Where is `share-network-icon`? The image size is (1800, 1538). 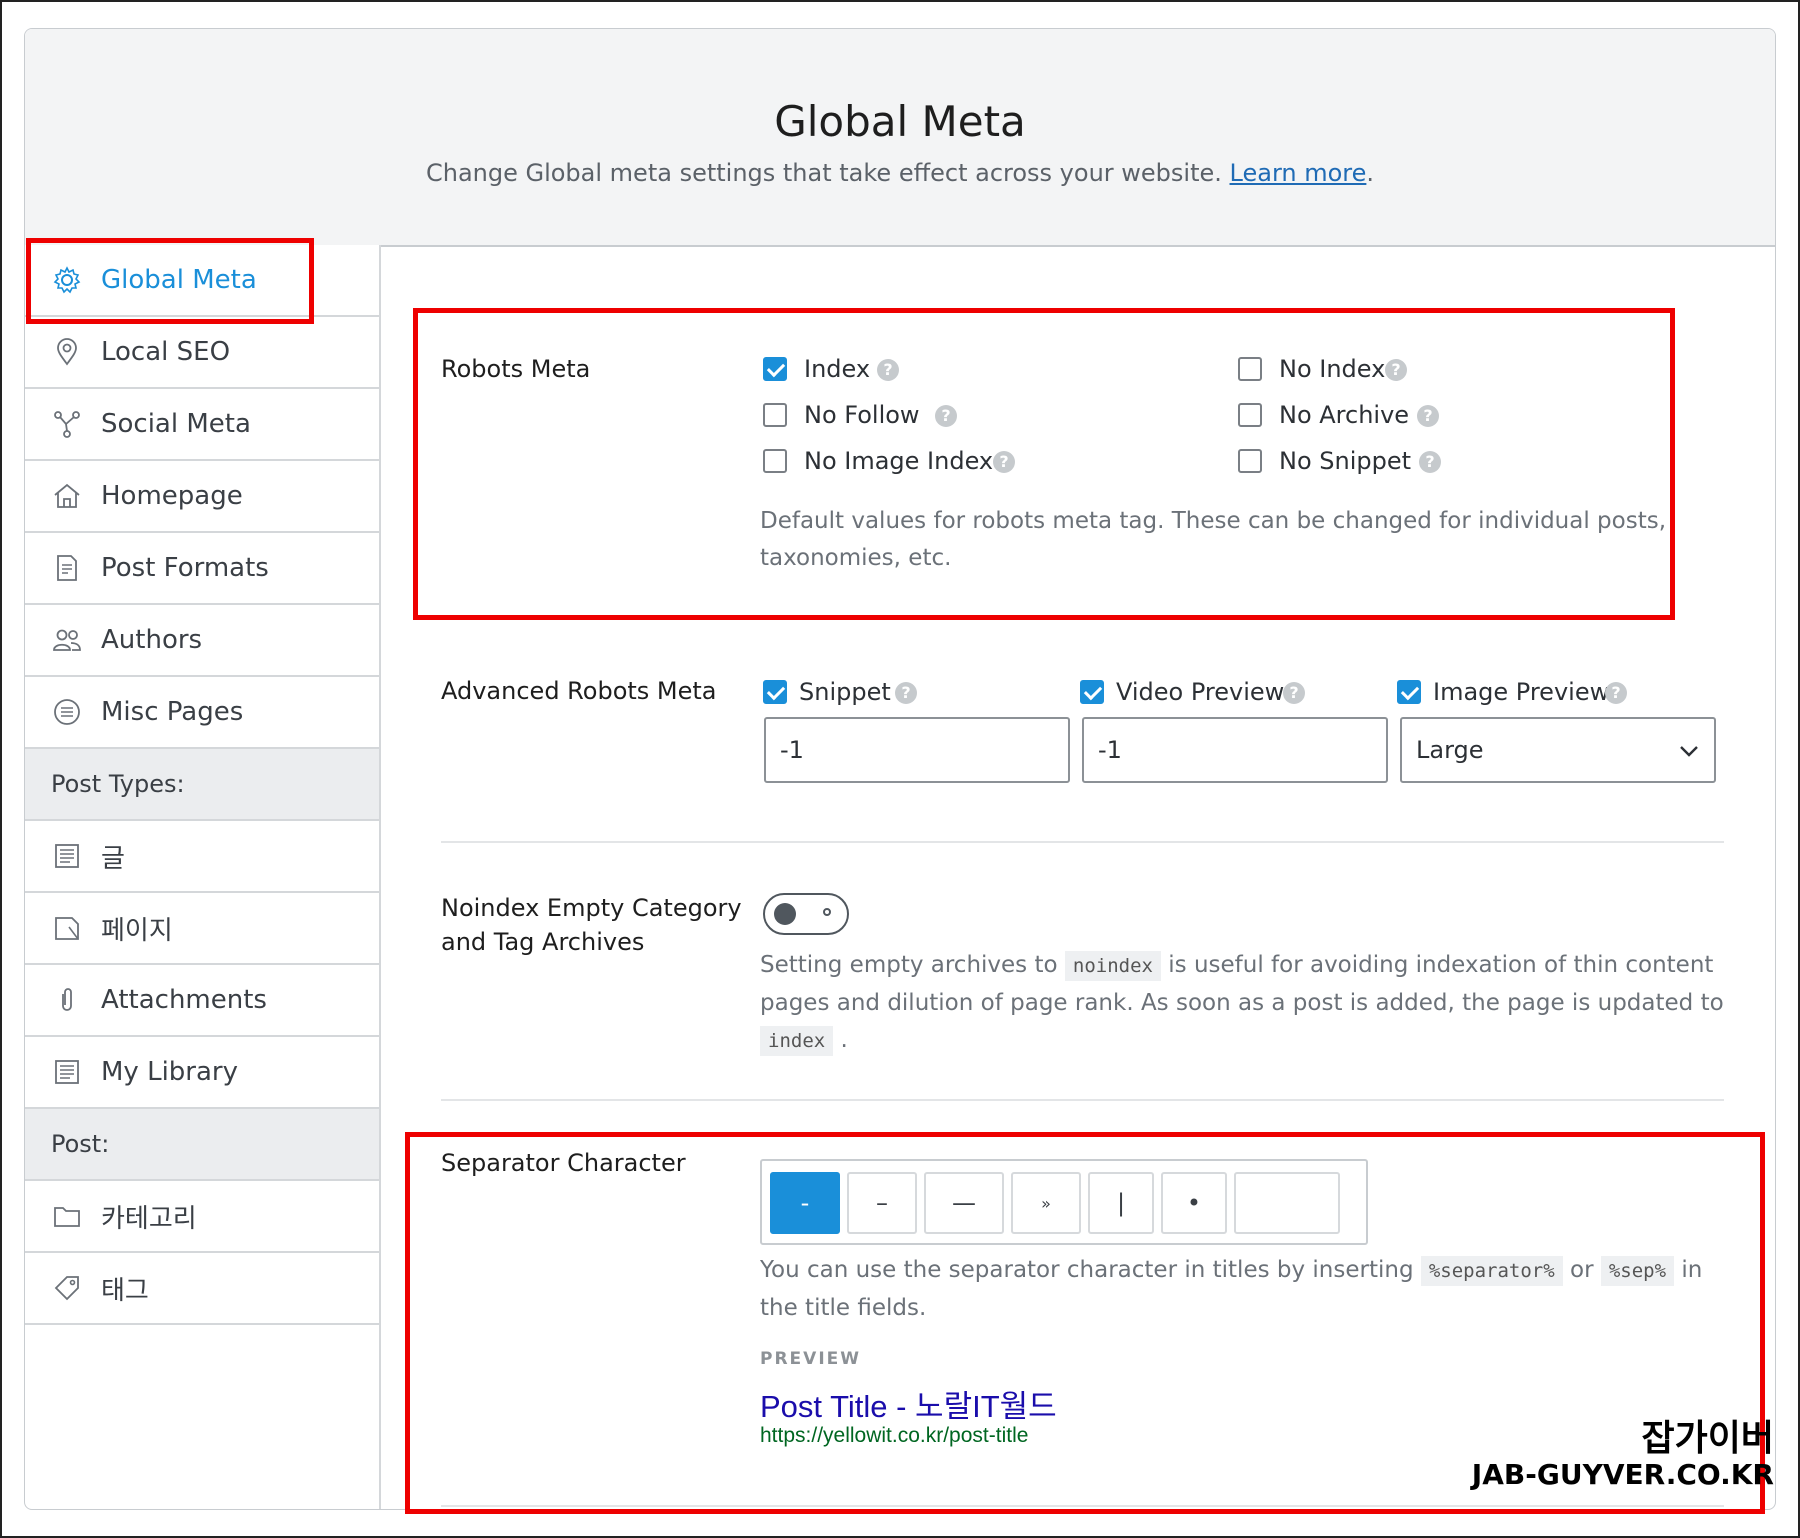
share-network-icon is located at coordinates (67, 424).